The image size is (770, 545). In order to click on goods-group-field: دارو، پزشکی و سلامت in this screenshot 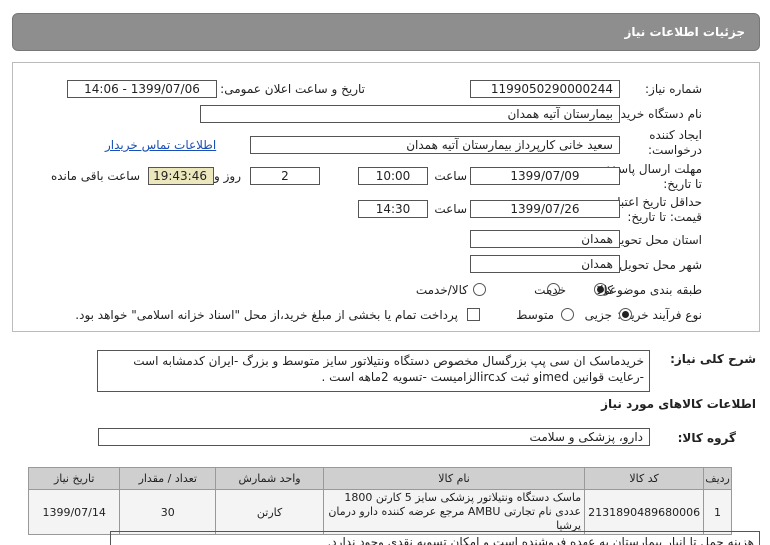, I will do `click(374, 437)`.